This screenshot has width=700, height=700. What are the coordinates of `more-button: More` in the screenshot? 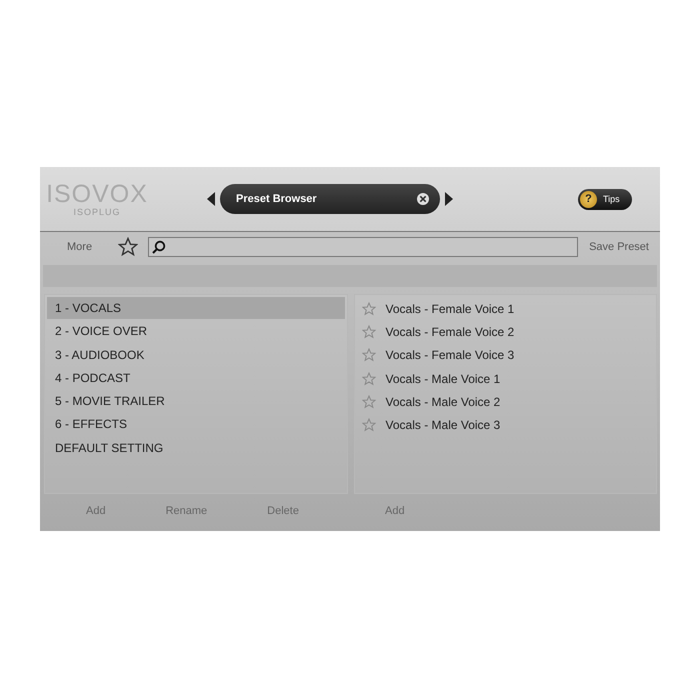 It's located at (79, 247).